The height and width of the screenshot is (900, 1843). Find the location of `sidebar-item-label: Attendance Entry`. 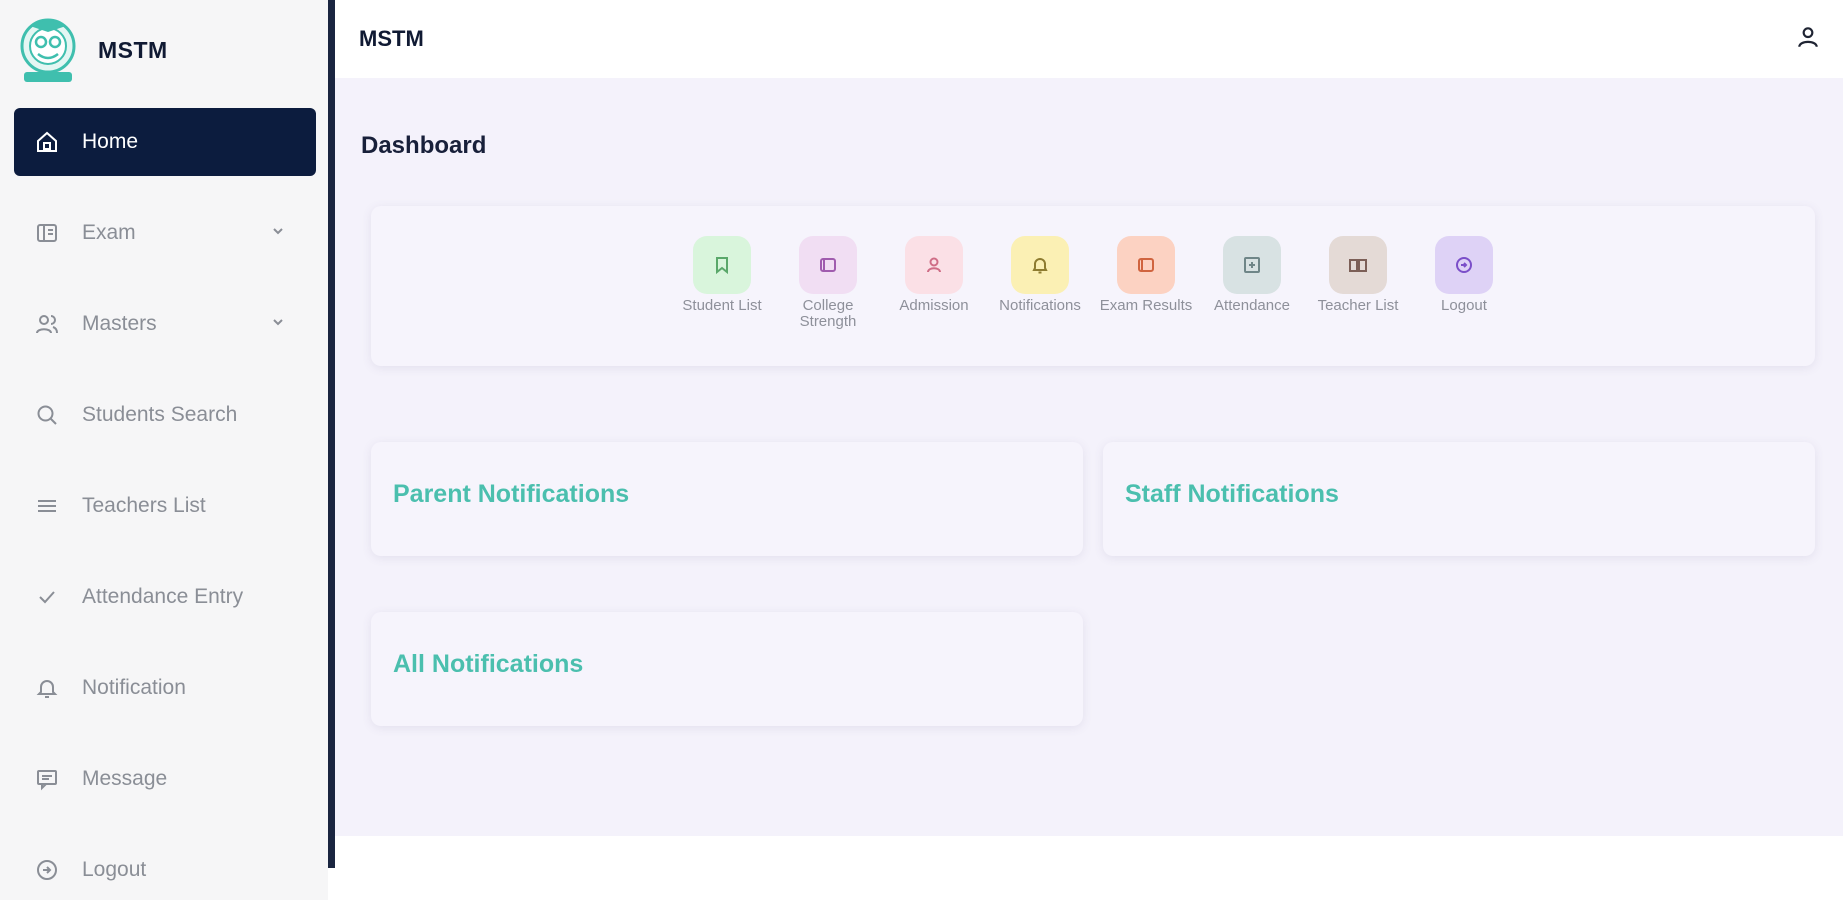

sidebar-item-label: Attendance Entry is located at coordinates (163, 596).